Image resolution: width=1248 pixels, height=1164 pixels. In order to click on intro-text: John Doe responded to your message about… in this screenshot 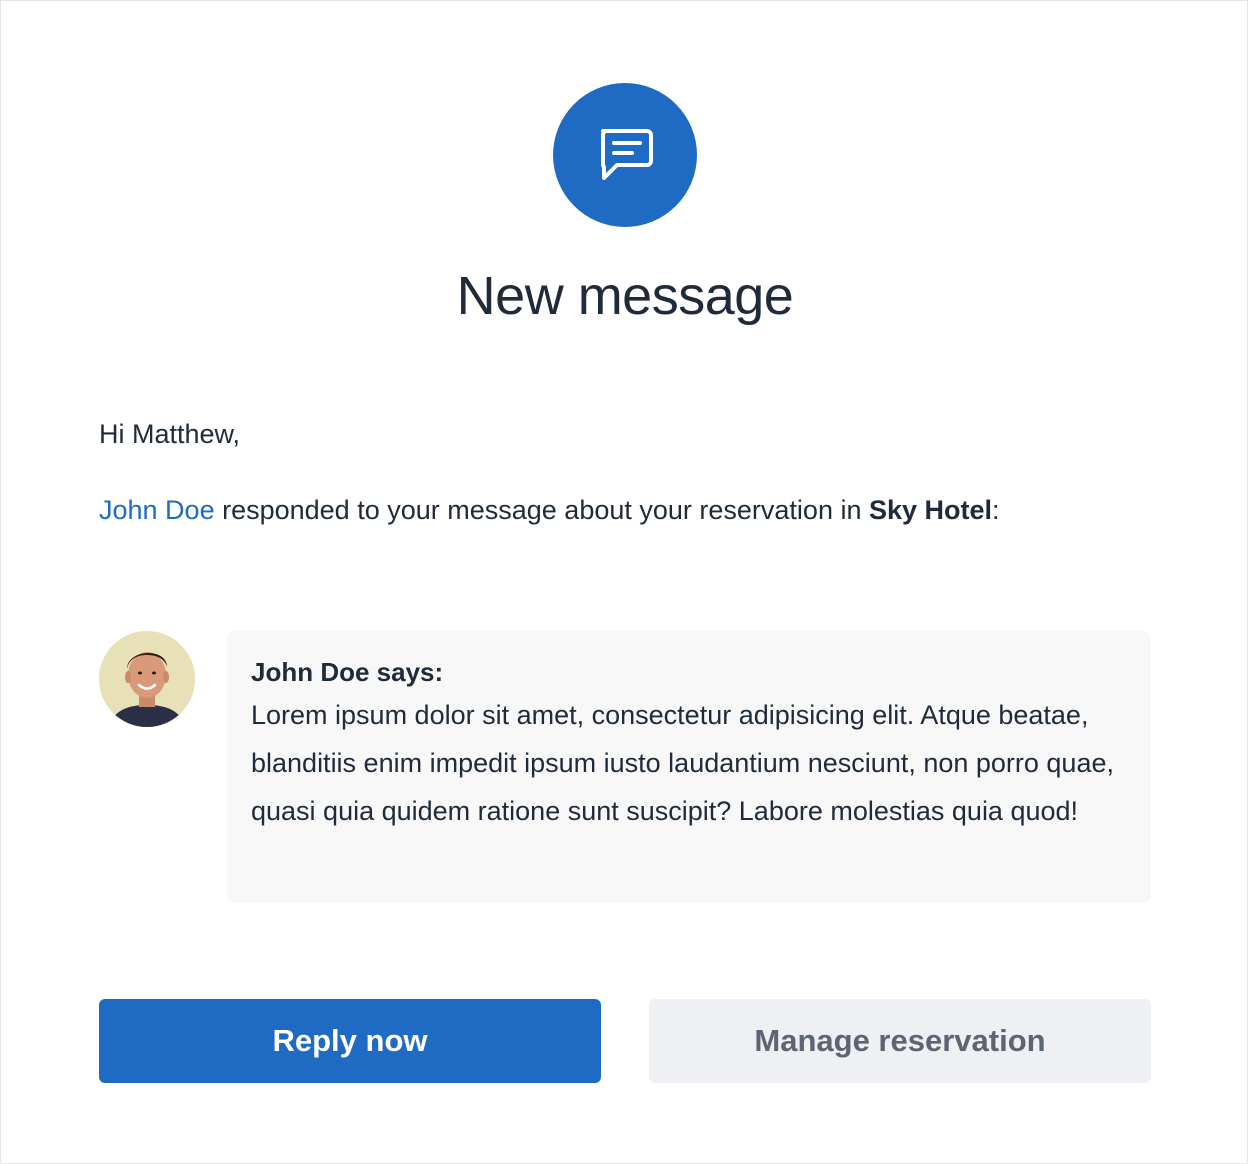, I will do `click(549, 510)`.